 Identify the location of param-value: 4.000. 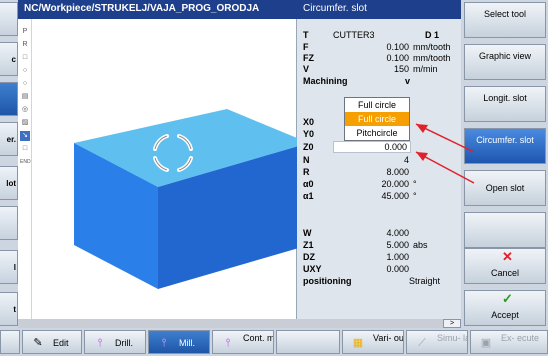
(373, 233).